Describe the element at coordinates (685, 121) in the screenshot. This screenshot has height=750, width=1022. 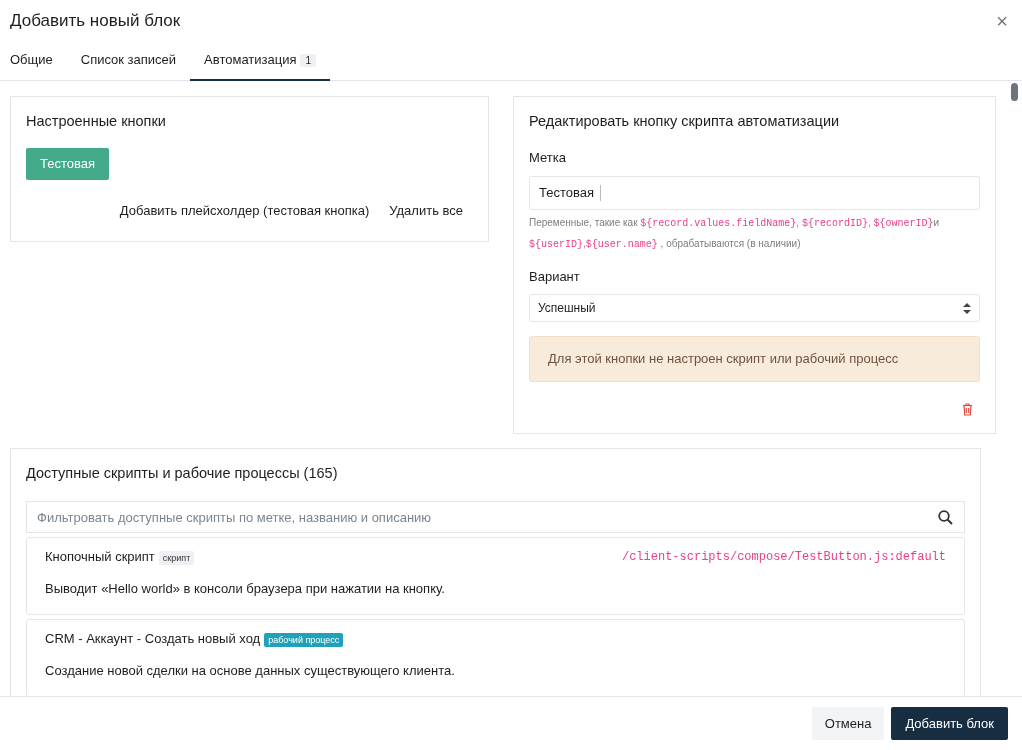
I see `panel-title: Редактировать кнопку скрипта автоматизации` at that location.